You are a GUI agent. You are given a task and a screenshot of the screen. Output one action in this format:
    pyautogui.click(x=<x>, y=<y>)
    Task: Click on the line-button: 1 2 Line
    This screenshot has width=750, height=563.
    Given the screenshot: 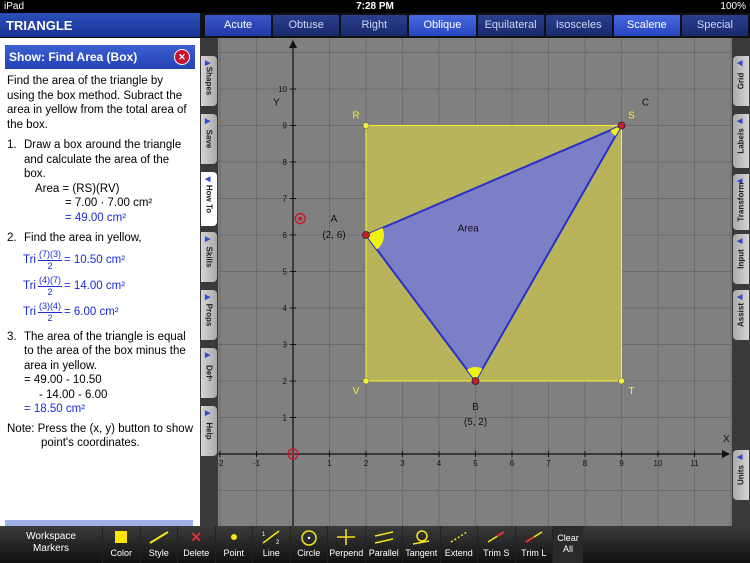 What is the action you would take?
    pyautogui.click(x=272, y=544)
    